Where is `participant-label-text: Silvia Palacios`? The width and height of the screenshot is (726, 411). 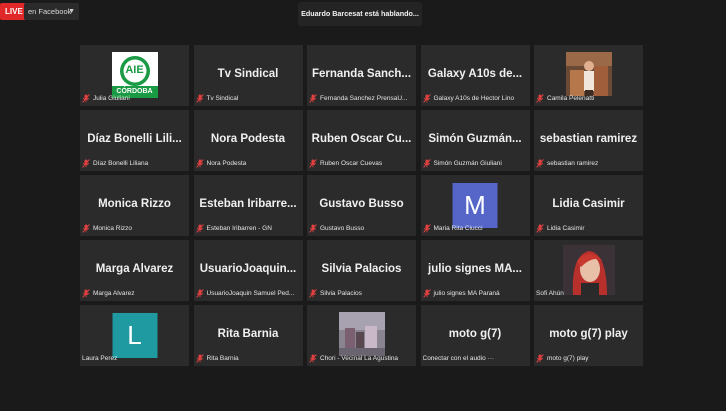
participant-label-text: Silvia Palacios is located at coordinates (341, 293).